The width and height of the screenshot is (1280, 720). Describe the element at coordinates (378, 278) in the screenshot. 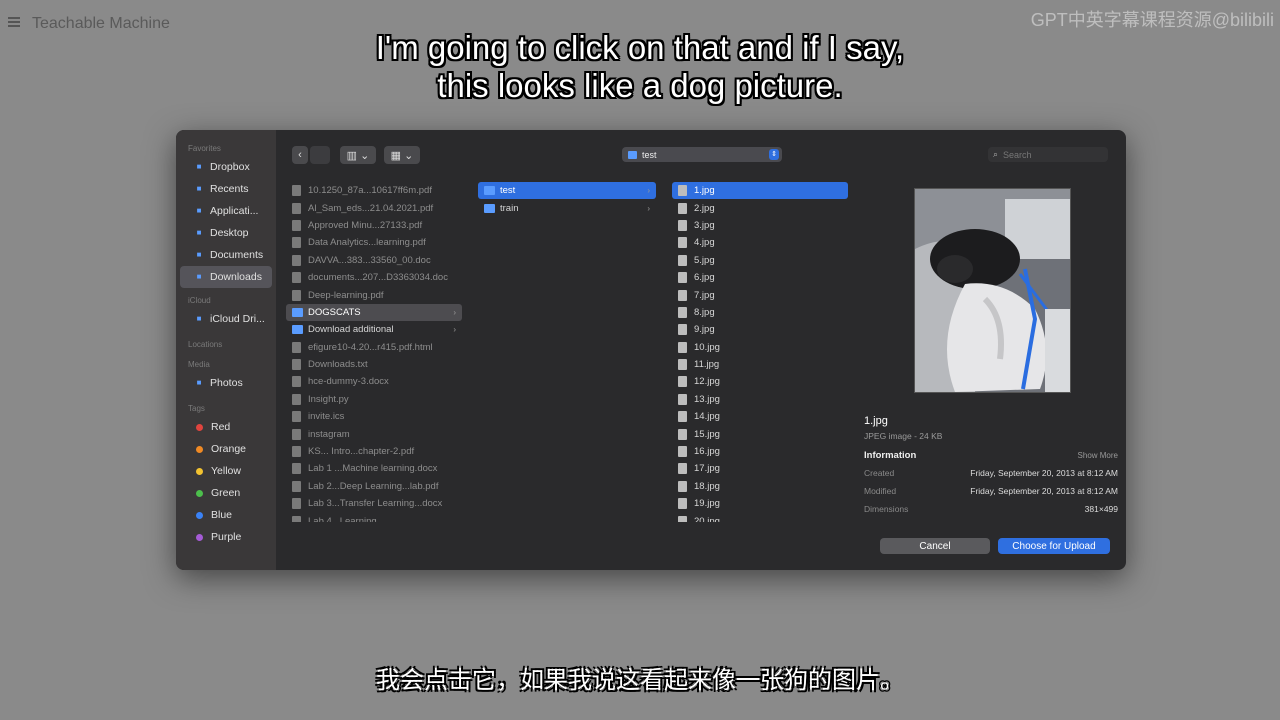

I see `file-name: documents...207...D3363034.doc` at that location.